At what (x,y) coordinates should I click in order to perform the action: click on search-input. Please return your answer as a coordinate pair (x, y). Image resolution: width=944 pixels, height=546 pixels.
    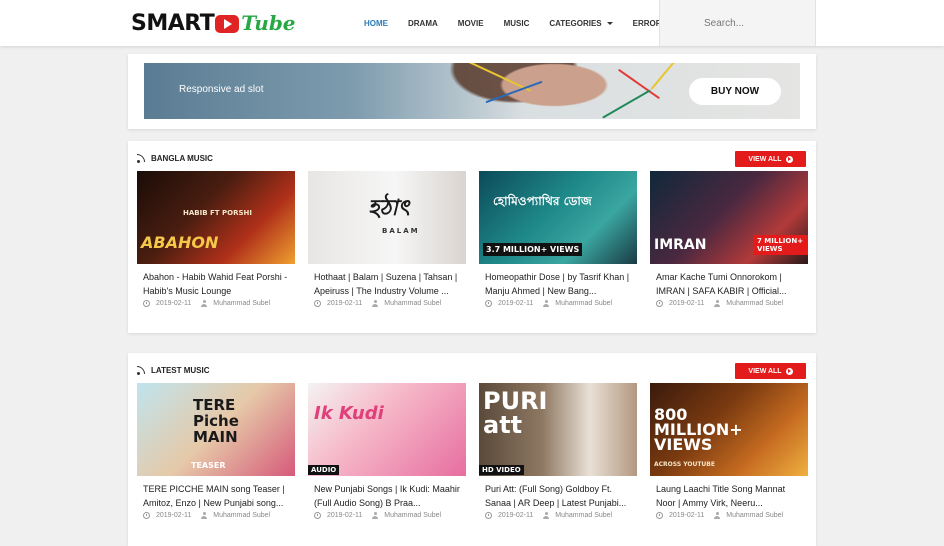
    Looking at the image, I should click on (737, 23).